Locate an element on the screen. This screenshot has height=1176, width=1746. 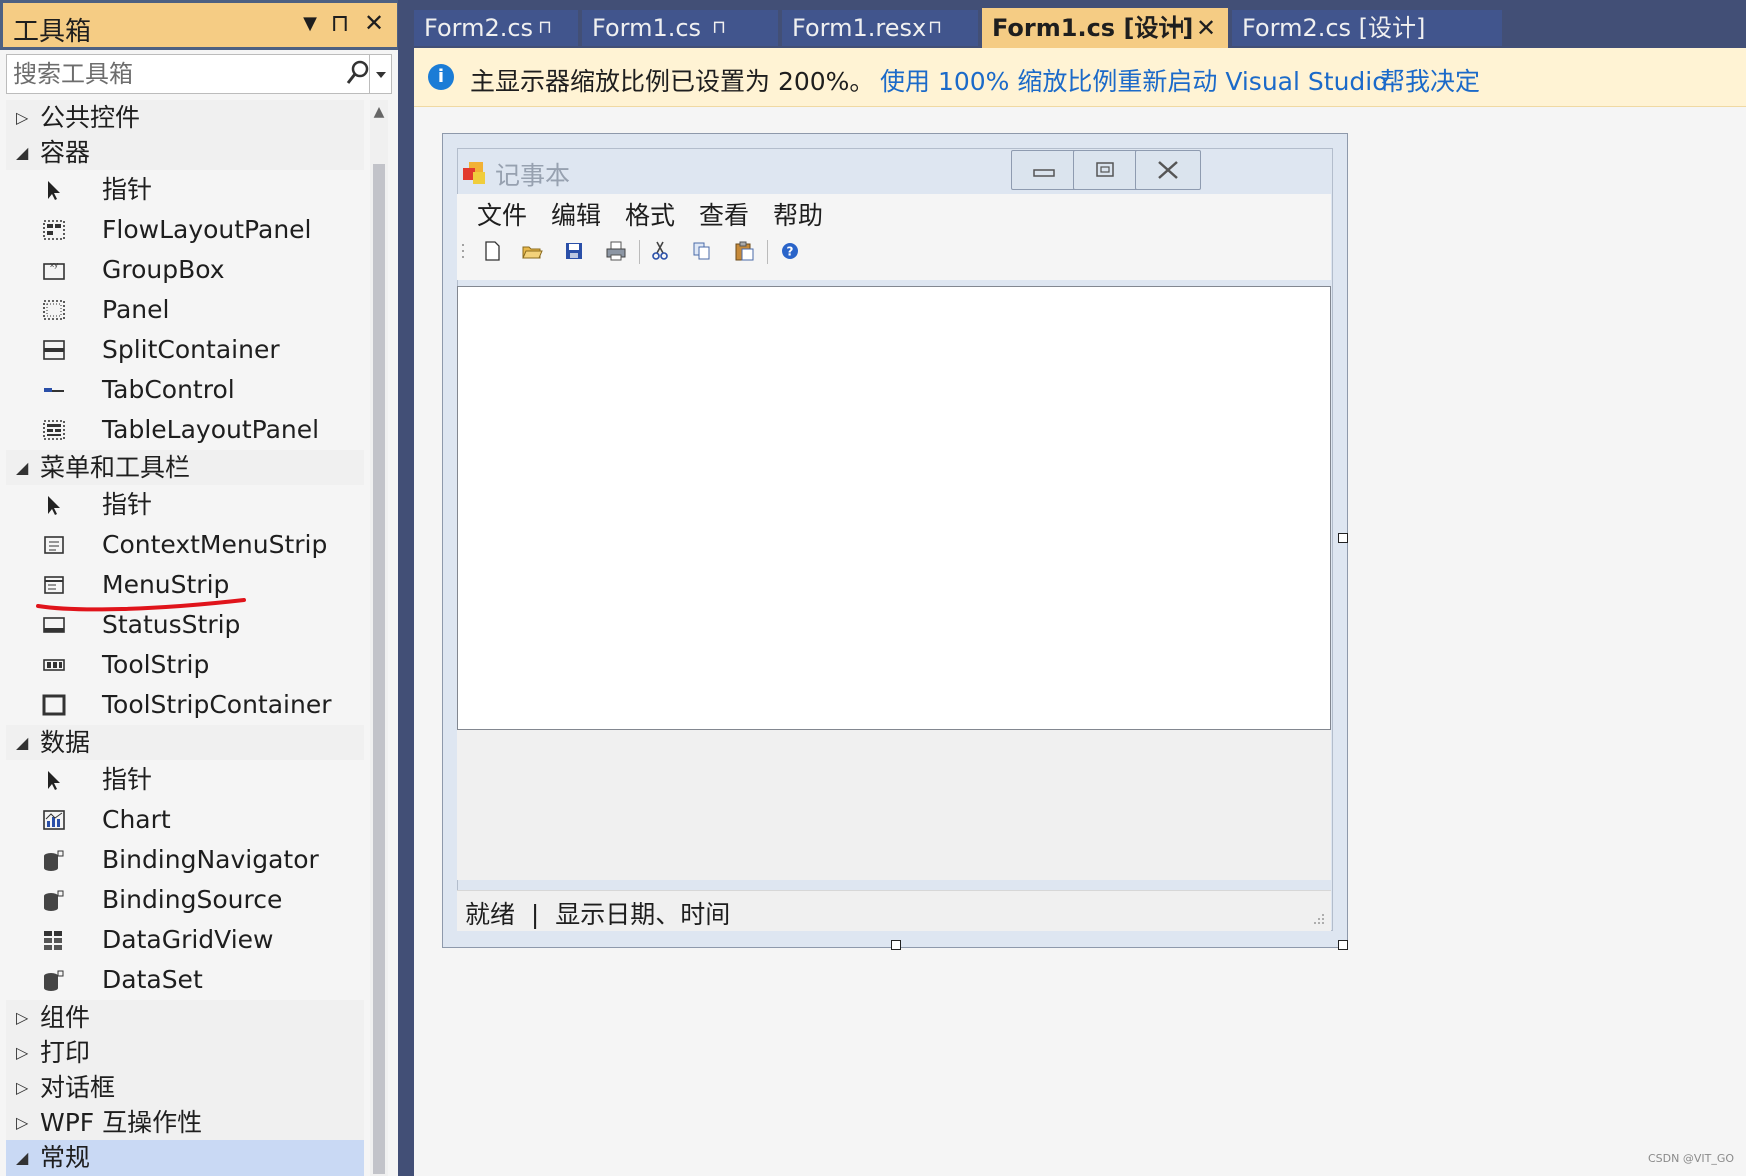
toolbox-category: ▷ WPF 互操作性 is located at coordinates (185, 1123).